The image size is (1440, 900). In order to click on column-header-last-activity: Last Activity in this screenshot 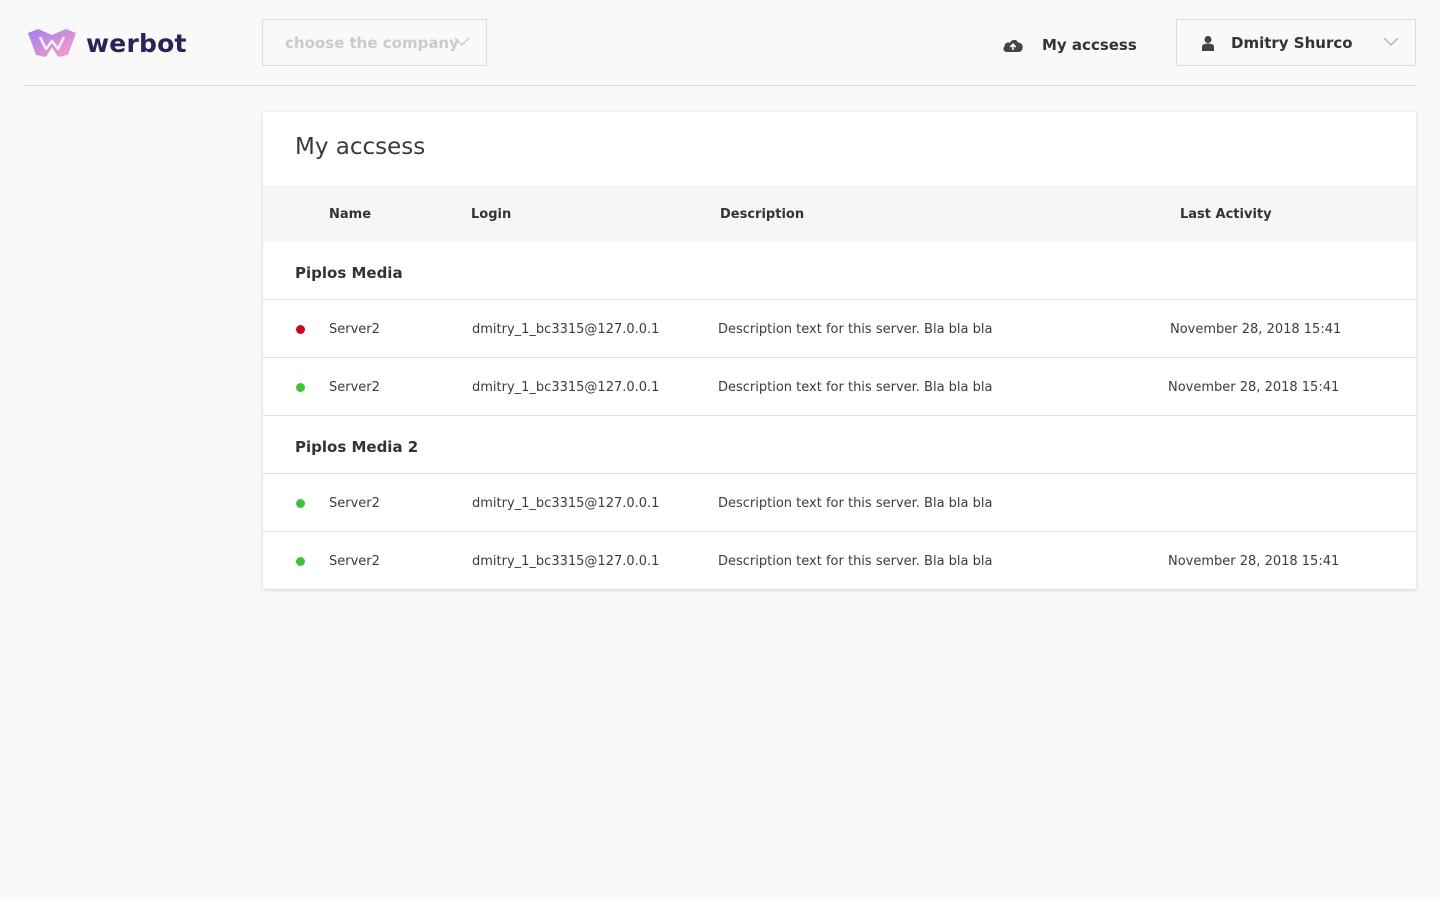, I will do `click(1226, 214)`.